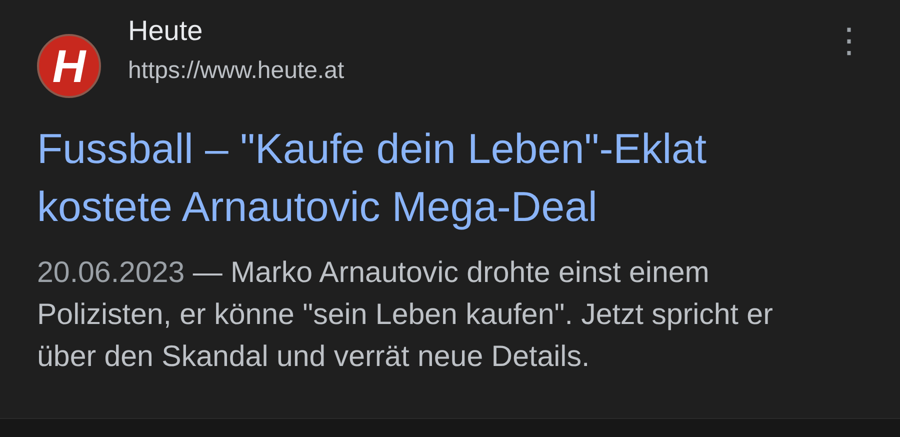 The image size is (900, 437). I want to click on site-name: Heute, so click(166, 31).